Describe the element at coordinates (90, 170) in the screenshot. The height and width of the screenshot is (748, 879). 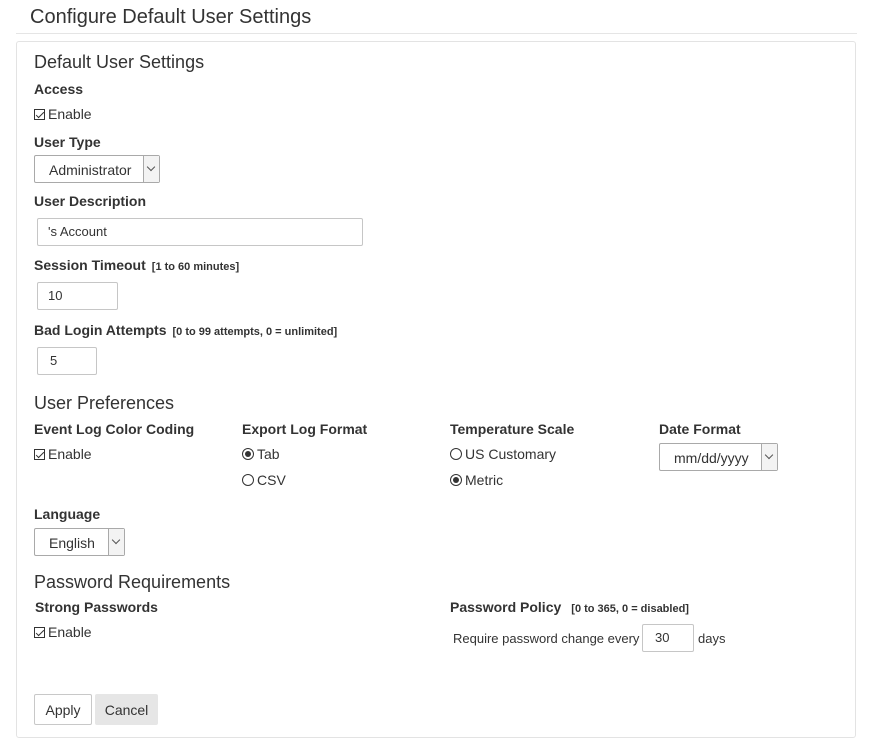
I see `user-type-value: Administrator` at that location.